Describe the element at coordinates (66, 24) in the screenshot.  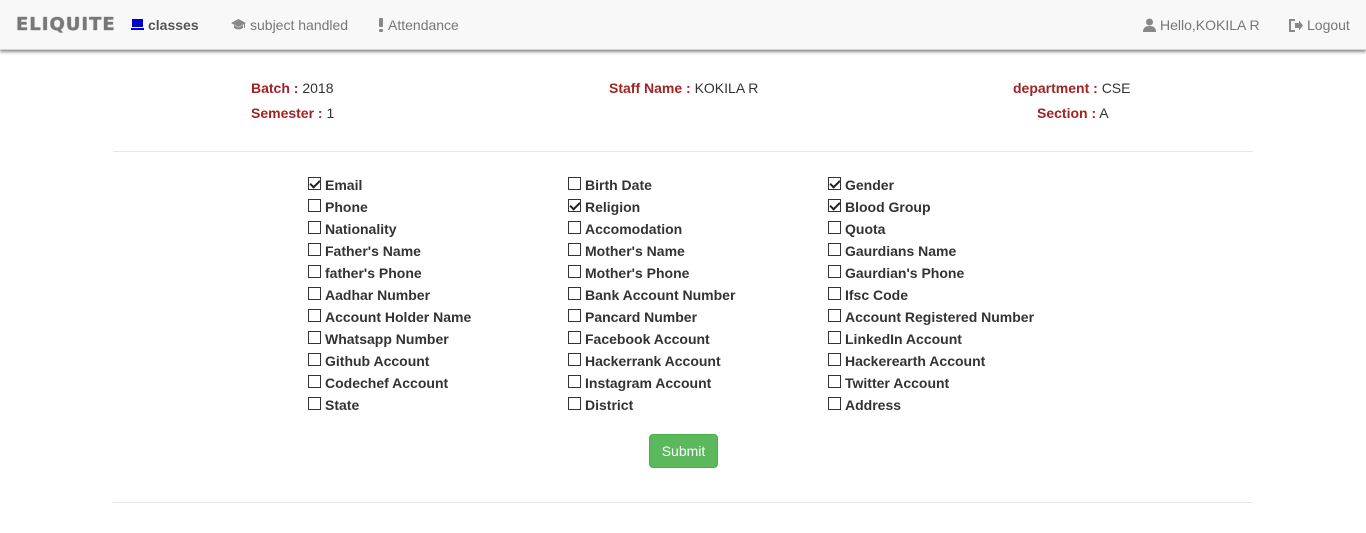
I see `brand-logo: ELIQUITE` at that location.